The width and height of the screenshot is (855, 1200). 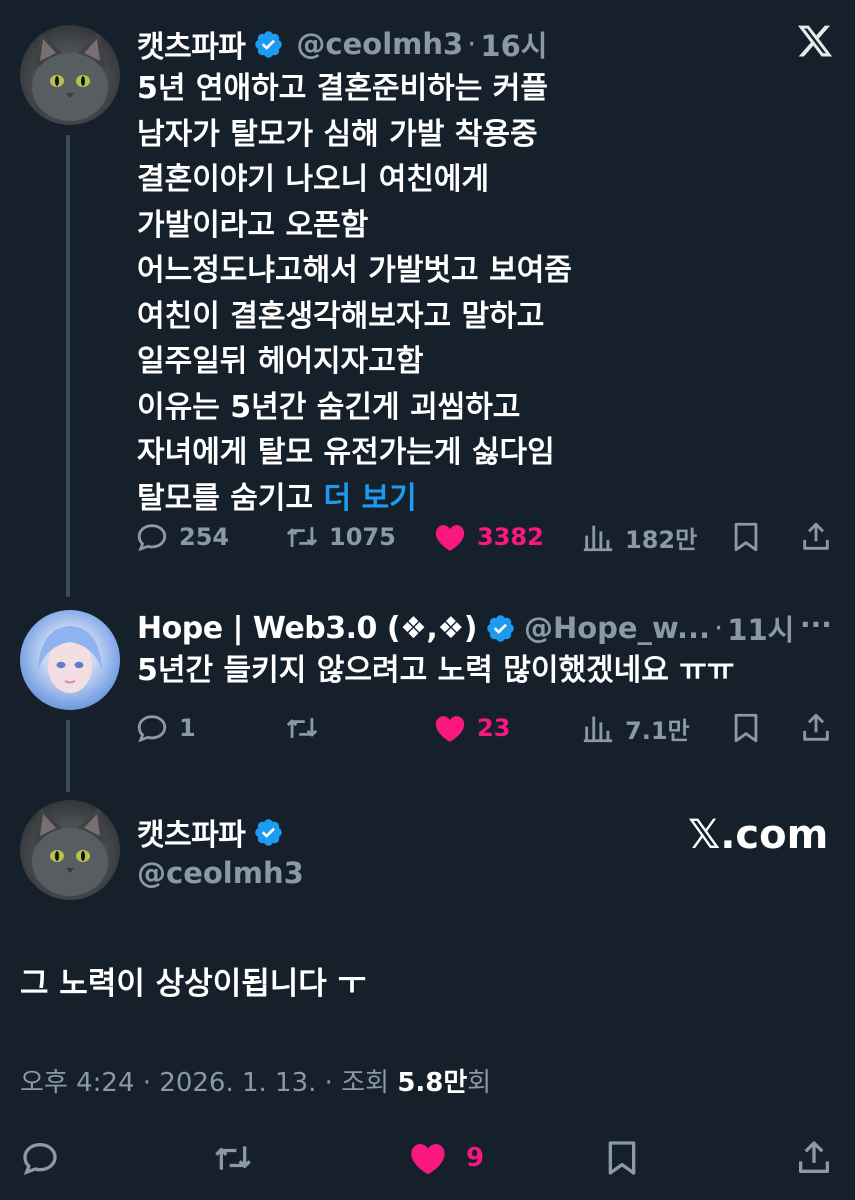 What do you see at coordinates (513, 44) in the screenshot?
I see `post1-time: 16시` at bounding box center [513, 44].